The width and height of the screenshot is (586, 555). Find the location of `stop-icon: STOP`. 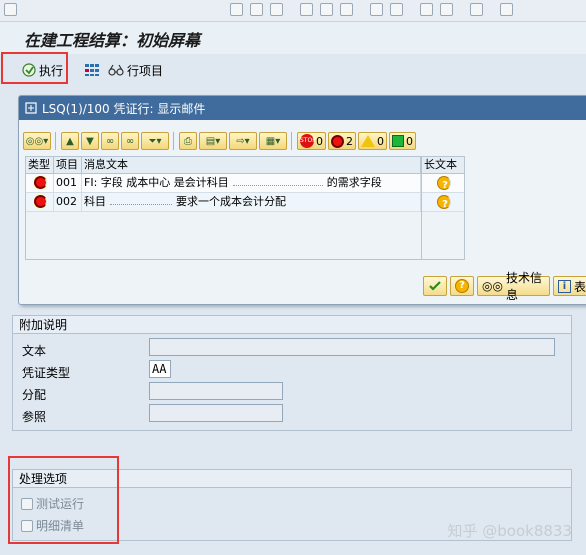

stop-icon: STOP is located at coordinates (308, 141).